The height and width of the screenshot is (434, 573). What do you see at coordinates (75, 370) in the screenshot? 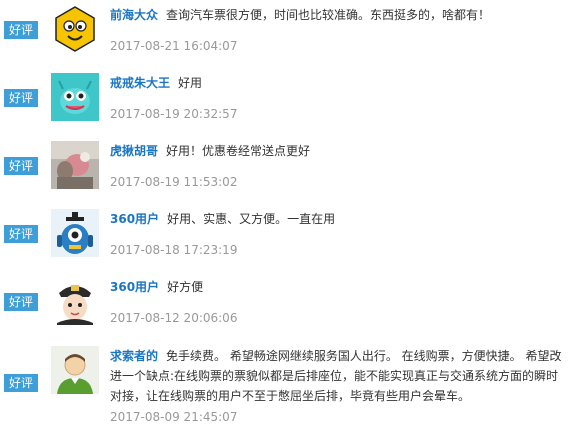
I see `default-user-avatar-icon` at bounding box center [75, 370].